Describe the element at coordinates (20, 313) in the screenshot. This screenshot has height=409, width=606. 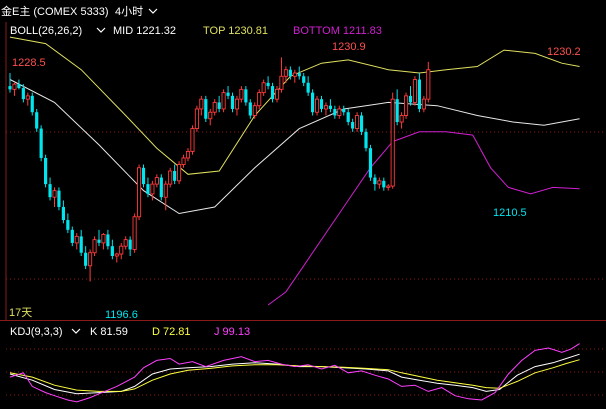
I see `day-count-label: 17天` at that location.